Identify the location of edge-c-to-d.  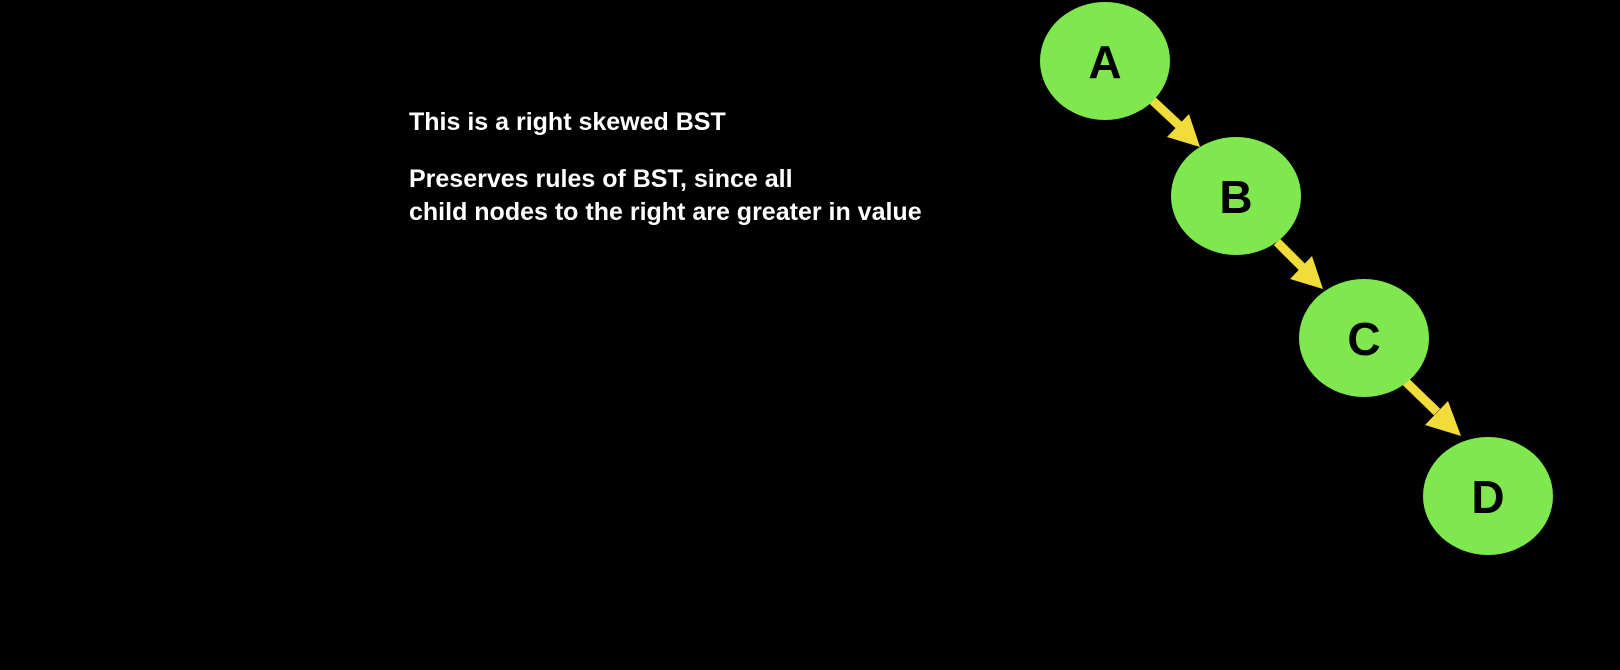
(1431, 406).